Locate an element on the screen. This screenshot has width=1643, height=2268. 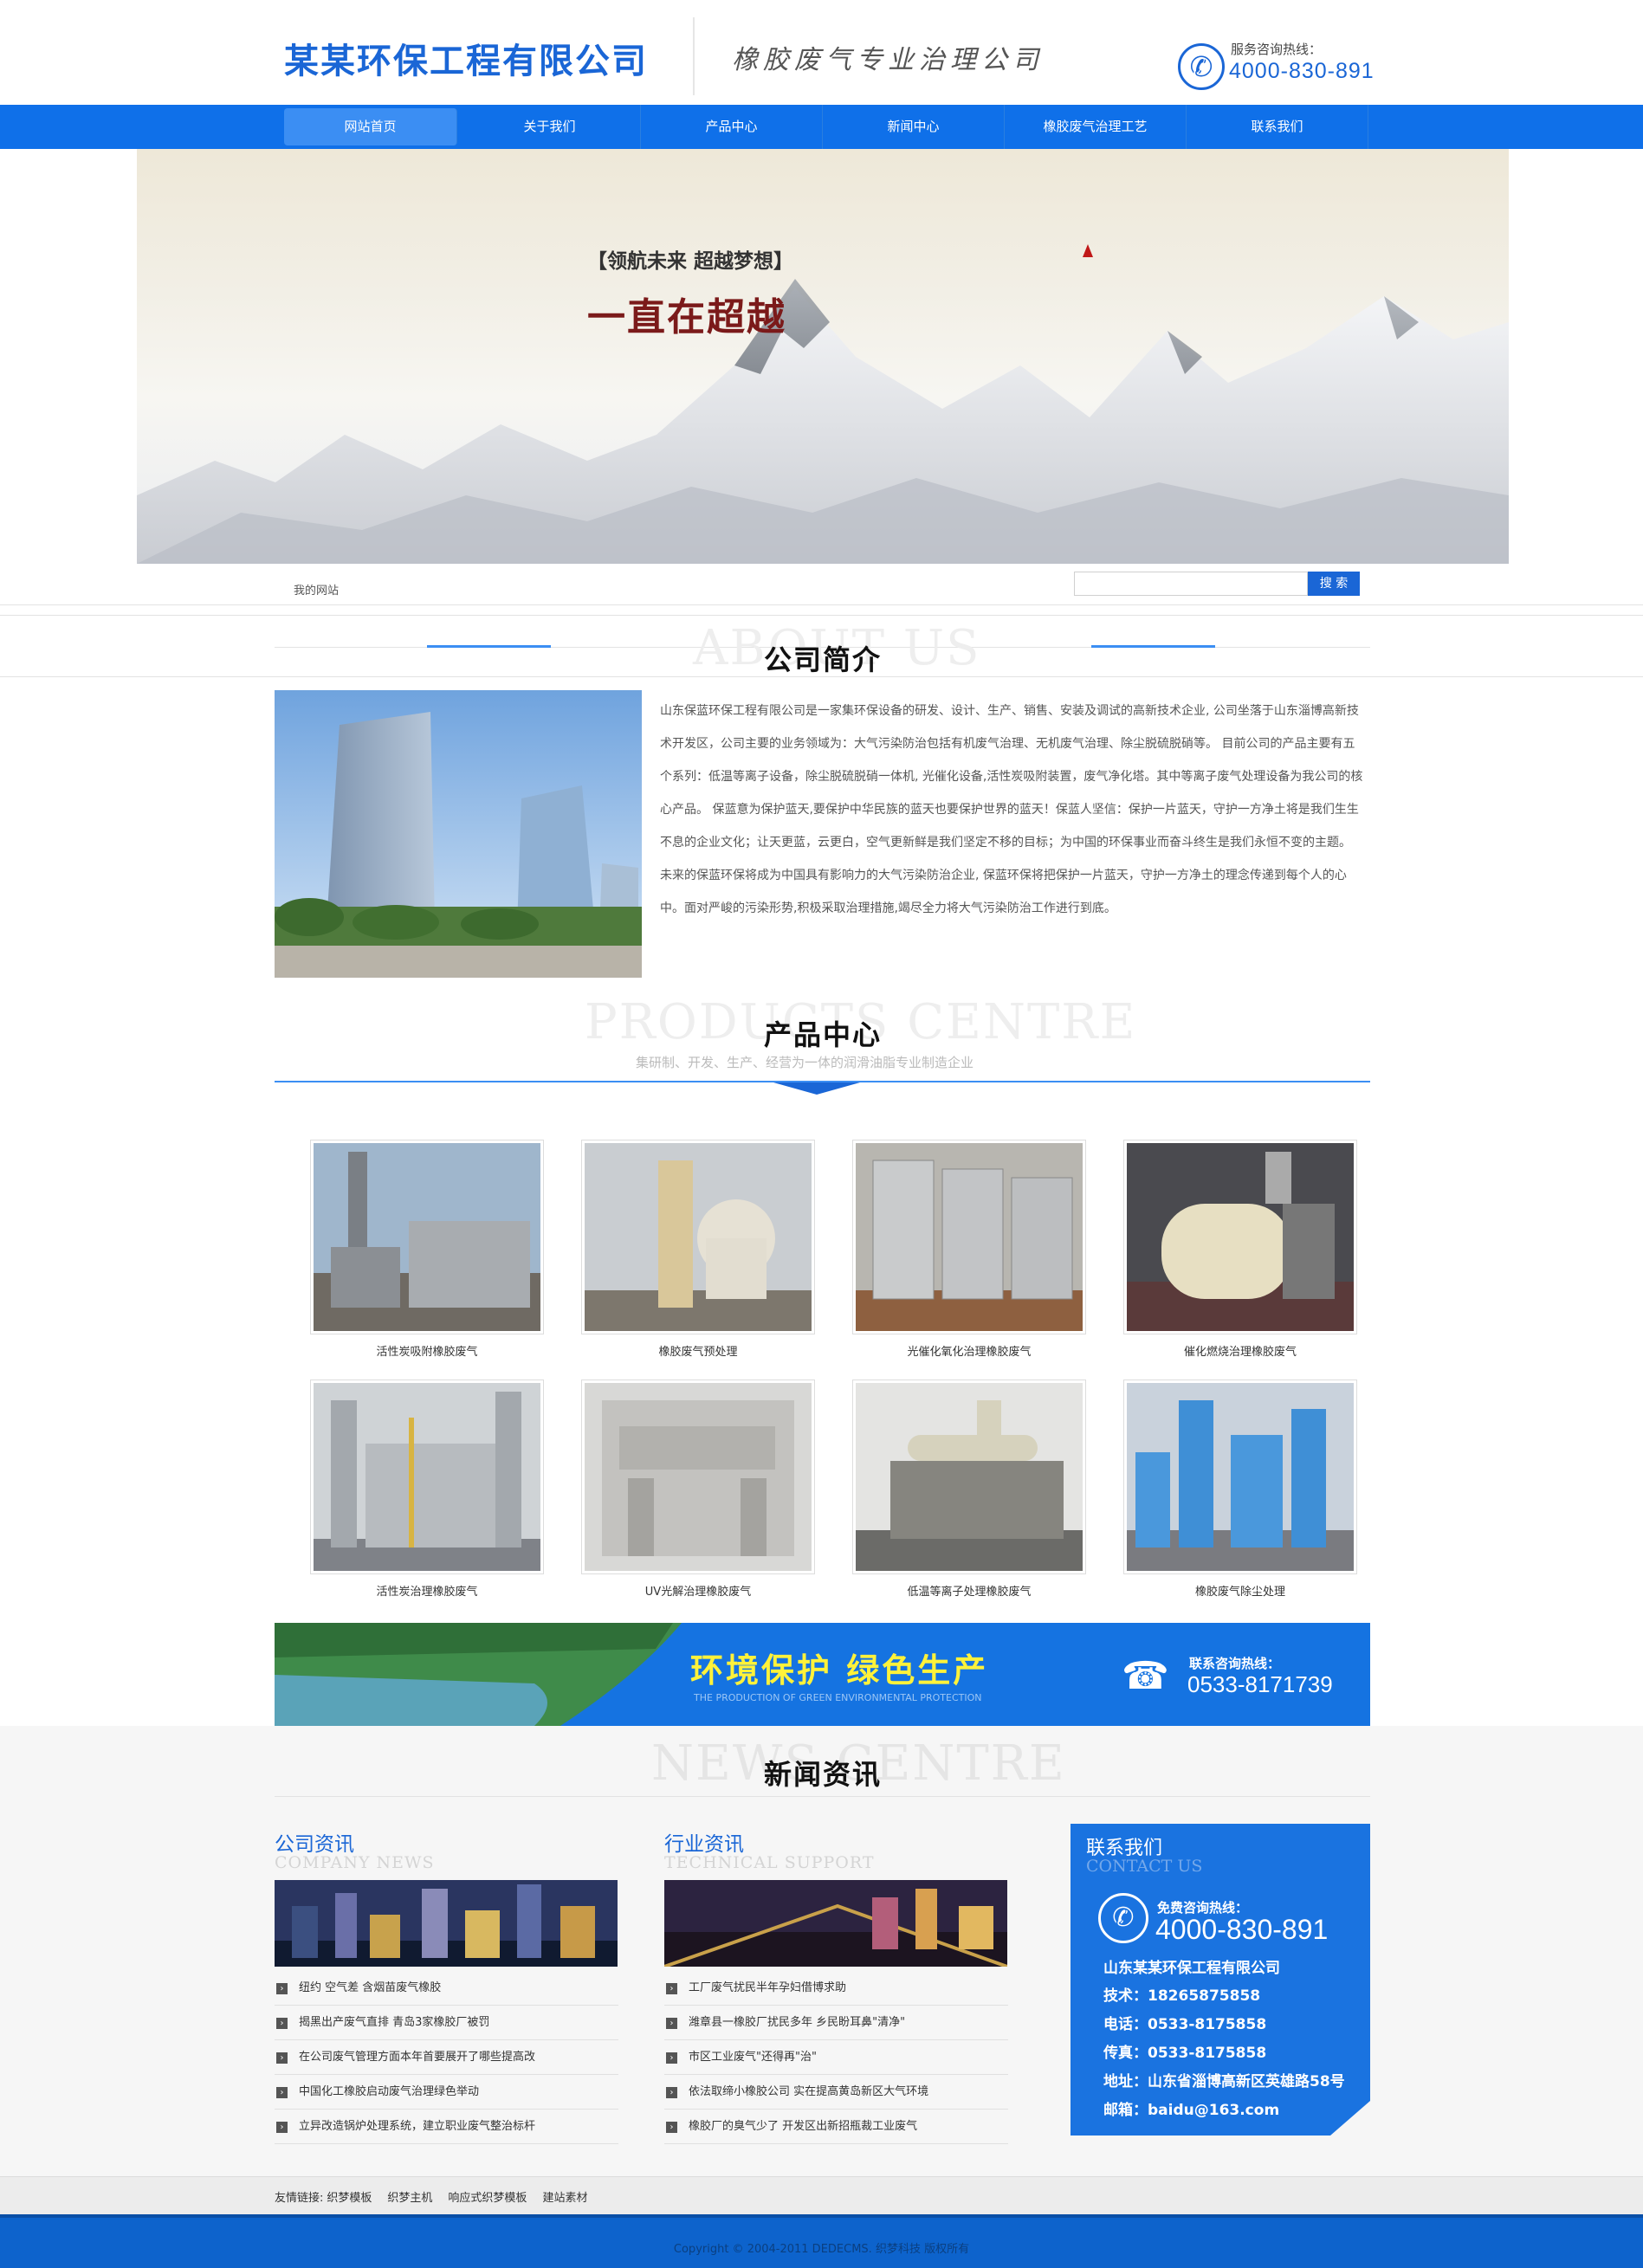
list-item: › 揭黑出产废气直排 青岛3家橡胶厂被罚 is located at coordinates (447, 2023).